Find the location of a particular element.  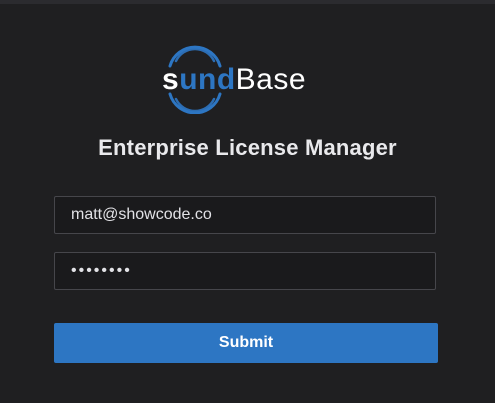

svg-text: sundBase is located at coordinates (234, 79).